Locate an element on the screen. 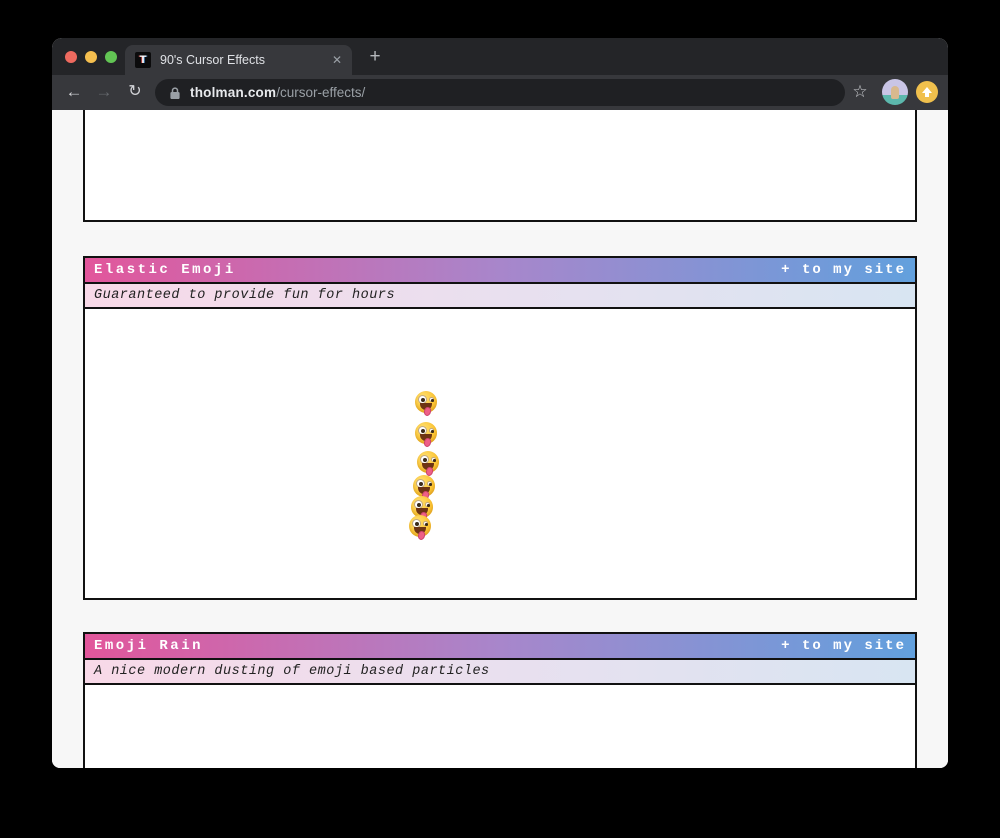 The image size is (1000, 838). section-header: Elastic Emoji + to my site is located at coordinates (500, 271).